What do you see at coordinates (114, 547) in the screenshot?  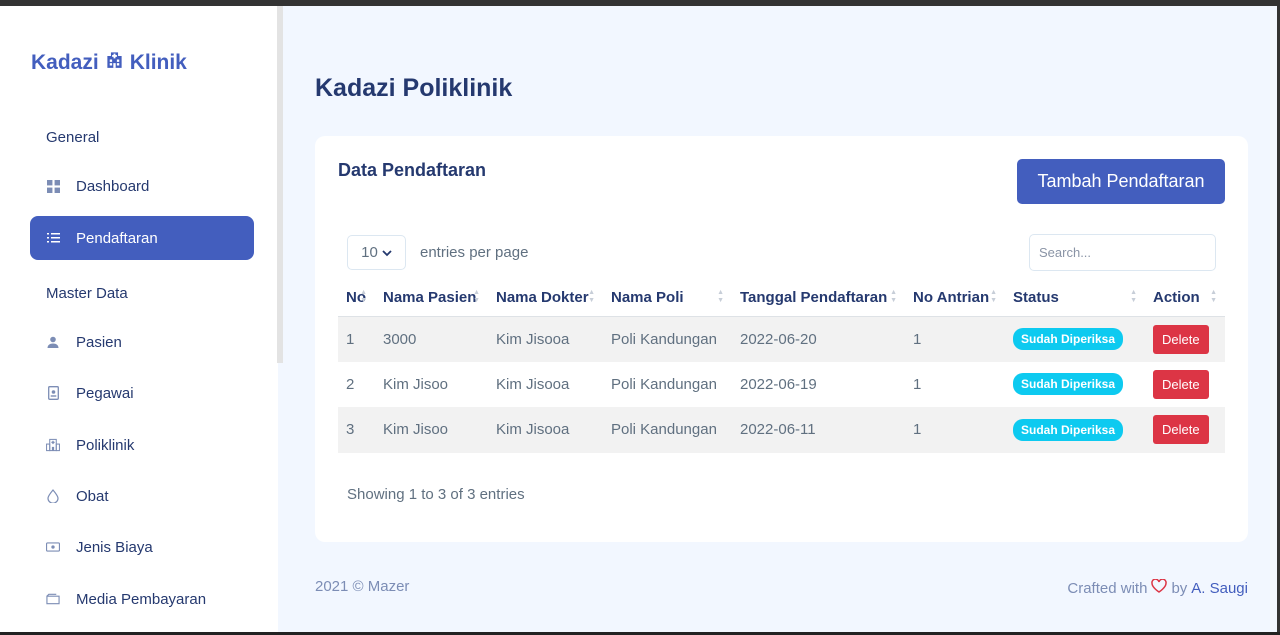 I see `sidebar-item-label: Jenis Biaya` at bounding box center [114, 547].